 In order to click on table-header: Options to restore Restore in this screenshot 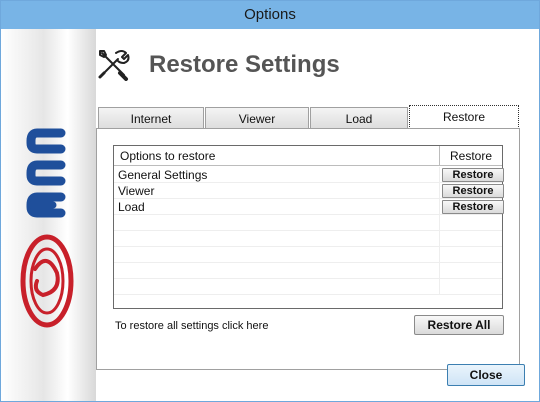, I will do `click(308, 156)`.